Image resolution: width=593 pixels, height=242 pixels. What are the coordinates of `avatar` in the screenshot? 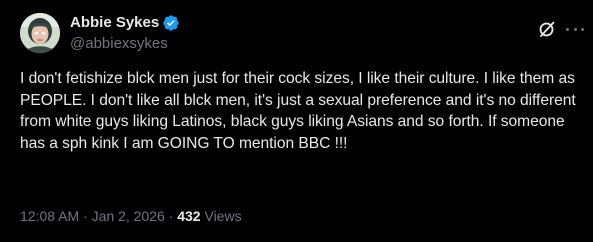 It's located at (40, 33).